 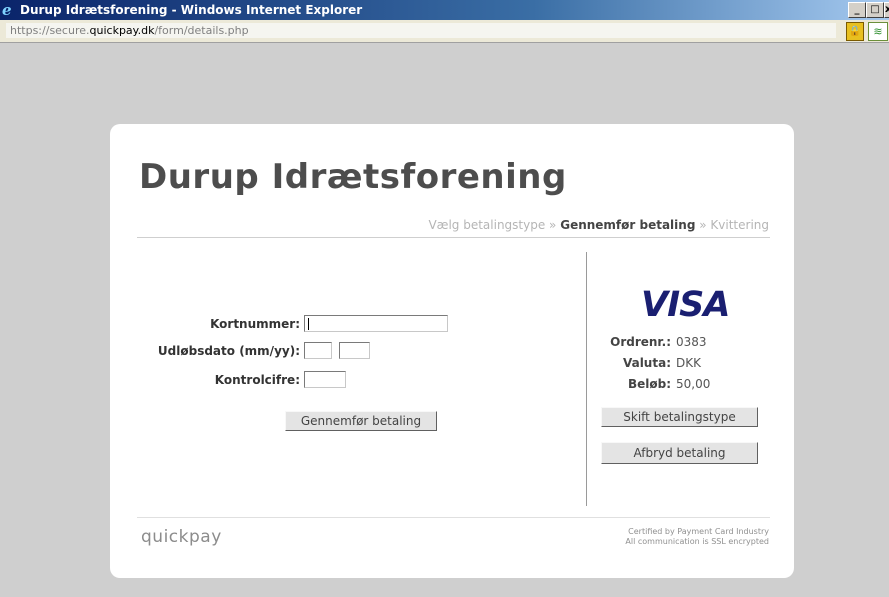 What do you see at coordinates (857, 10) in the screenshot?
I see `minimize-button: _` at bounding box center [857, 10].